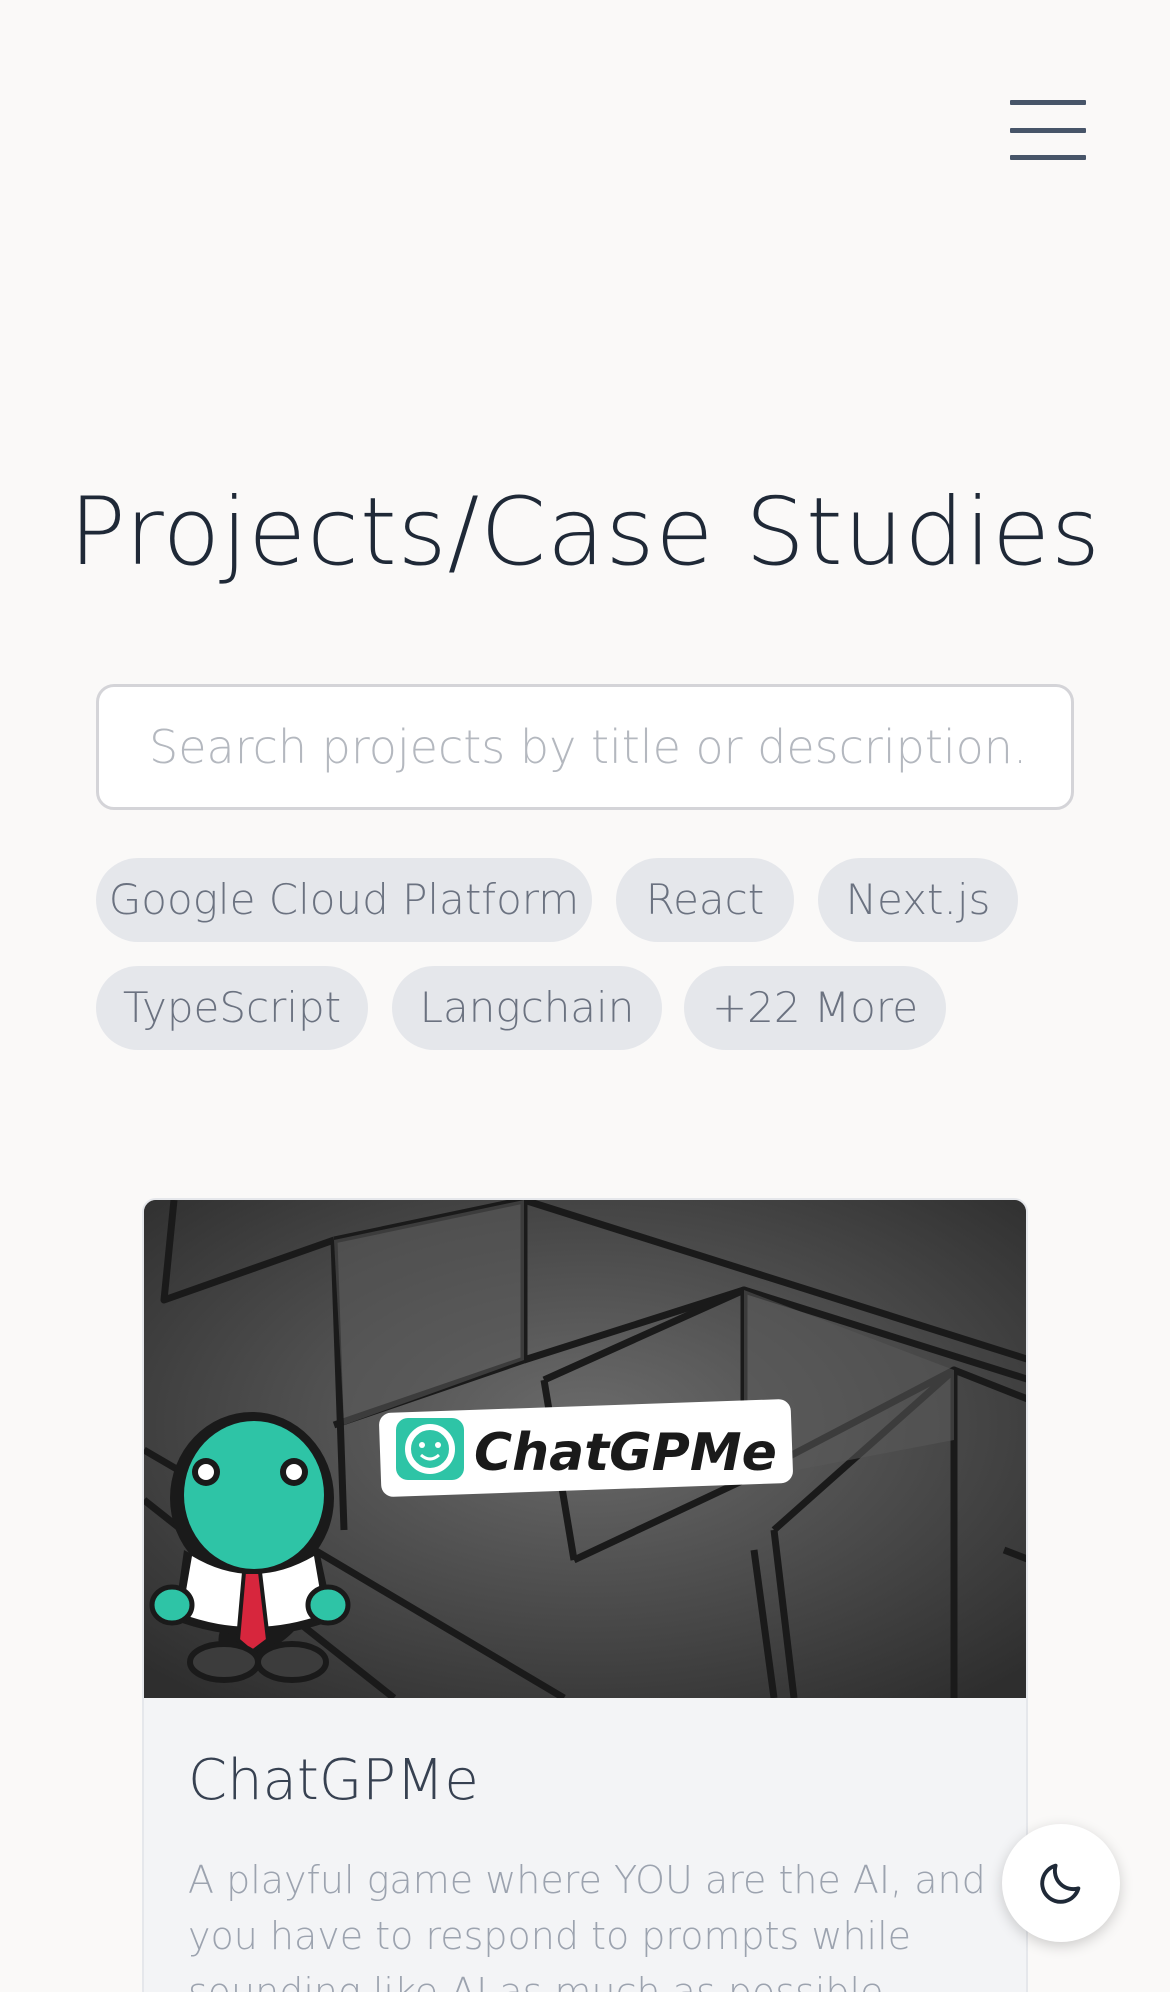 Image resolution: width=1170 pixels, height=1992 pixels. What do you see at coordinates (333, 1780) in the screenshot?
I see `project-title: ChatGPMe` at bounding box center [333, 1780].